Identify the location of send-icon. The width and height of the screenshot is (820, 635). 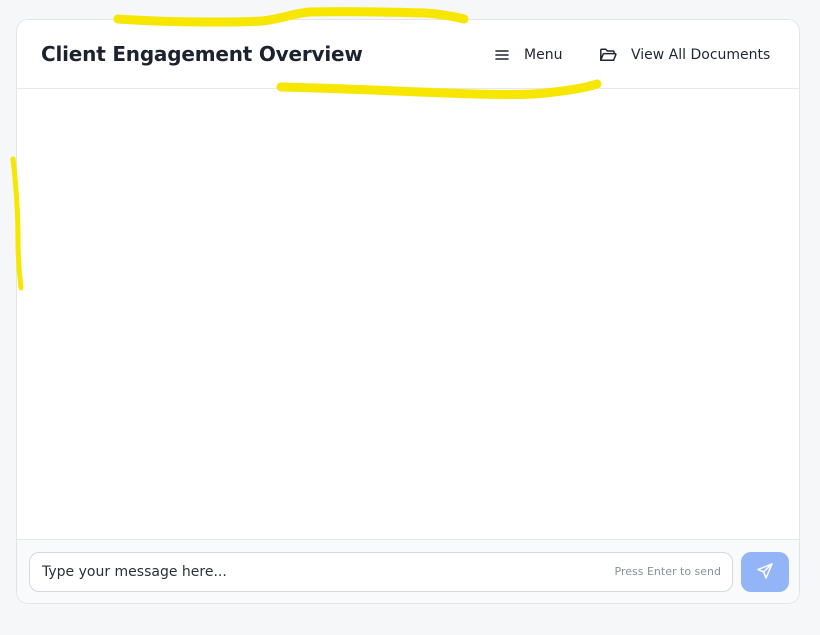
(765, 572).